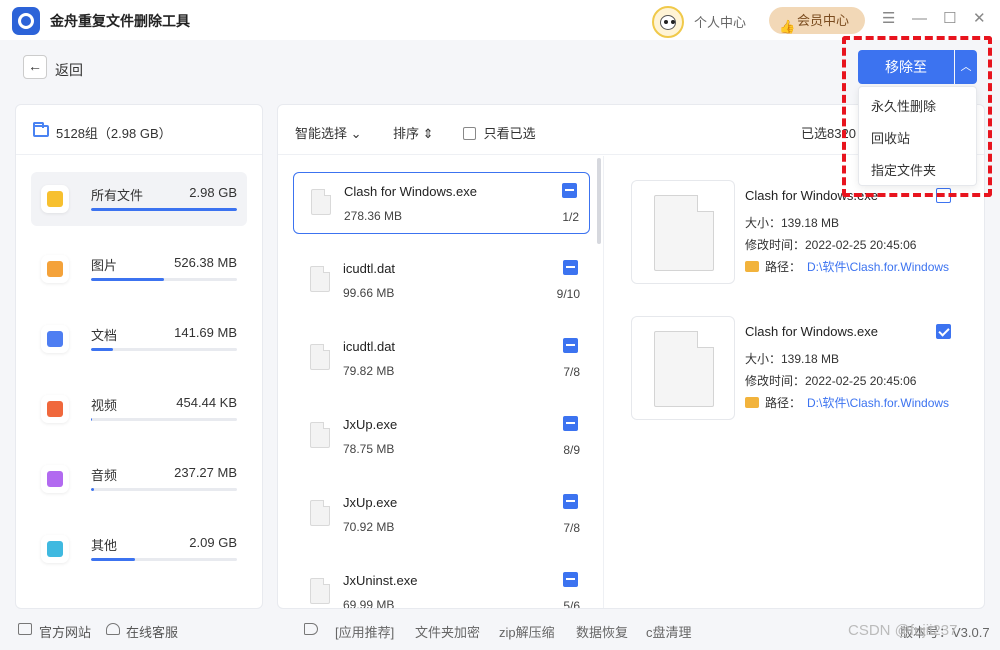 The width and height of the screenshot is (1000, 650). Describe the element at coordinates (979, 19) in the screenshot. I see `close-icon: ✕` at that location.